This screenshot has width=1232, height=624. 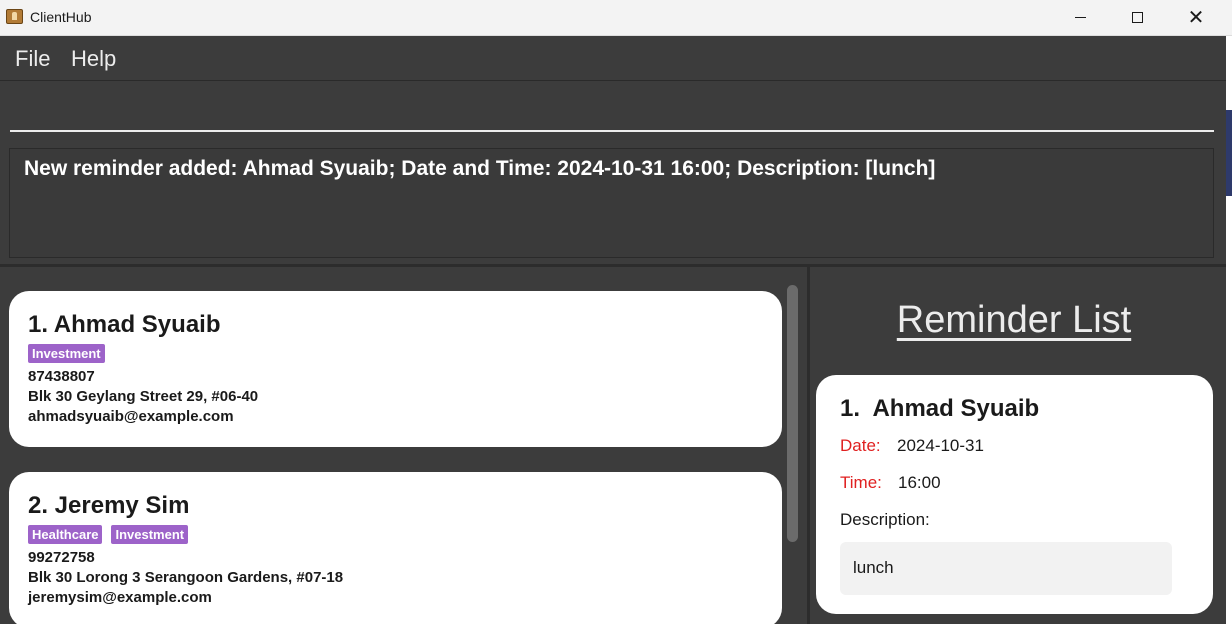 I want to click on close-button: ✕, so click(x=1196, y=17).